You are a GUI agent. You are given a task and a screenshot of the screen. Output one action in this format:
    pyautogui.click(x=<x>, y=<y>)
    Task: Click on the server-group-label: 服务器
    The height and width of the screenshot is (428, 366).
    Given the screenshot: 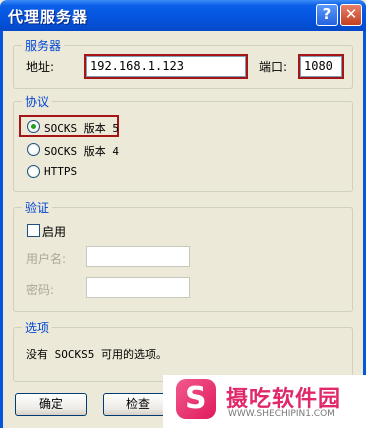 What is the action you would take?
    pyautogui.click(x=43, y=45)
    